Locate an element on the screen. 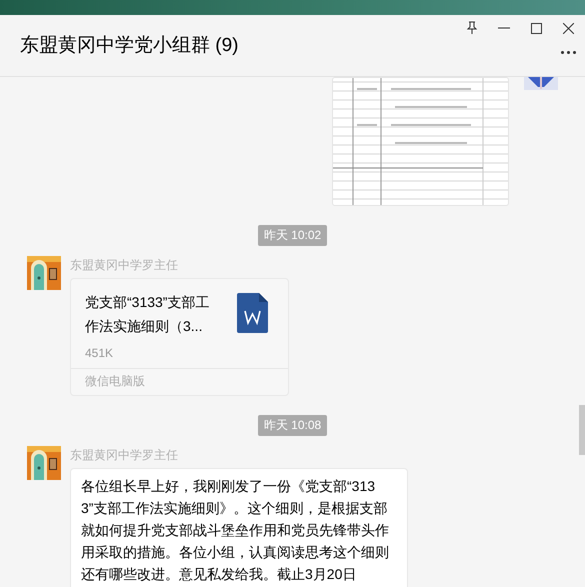 Image resolution: width=585 pixels, height=587 pixels. timestamp: 昨天 10:02 is located at coordinates (293, 235).